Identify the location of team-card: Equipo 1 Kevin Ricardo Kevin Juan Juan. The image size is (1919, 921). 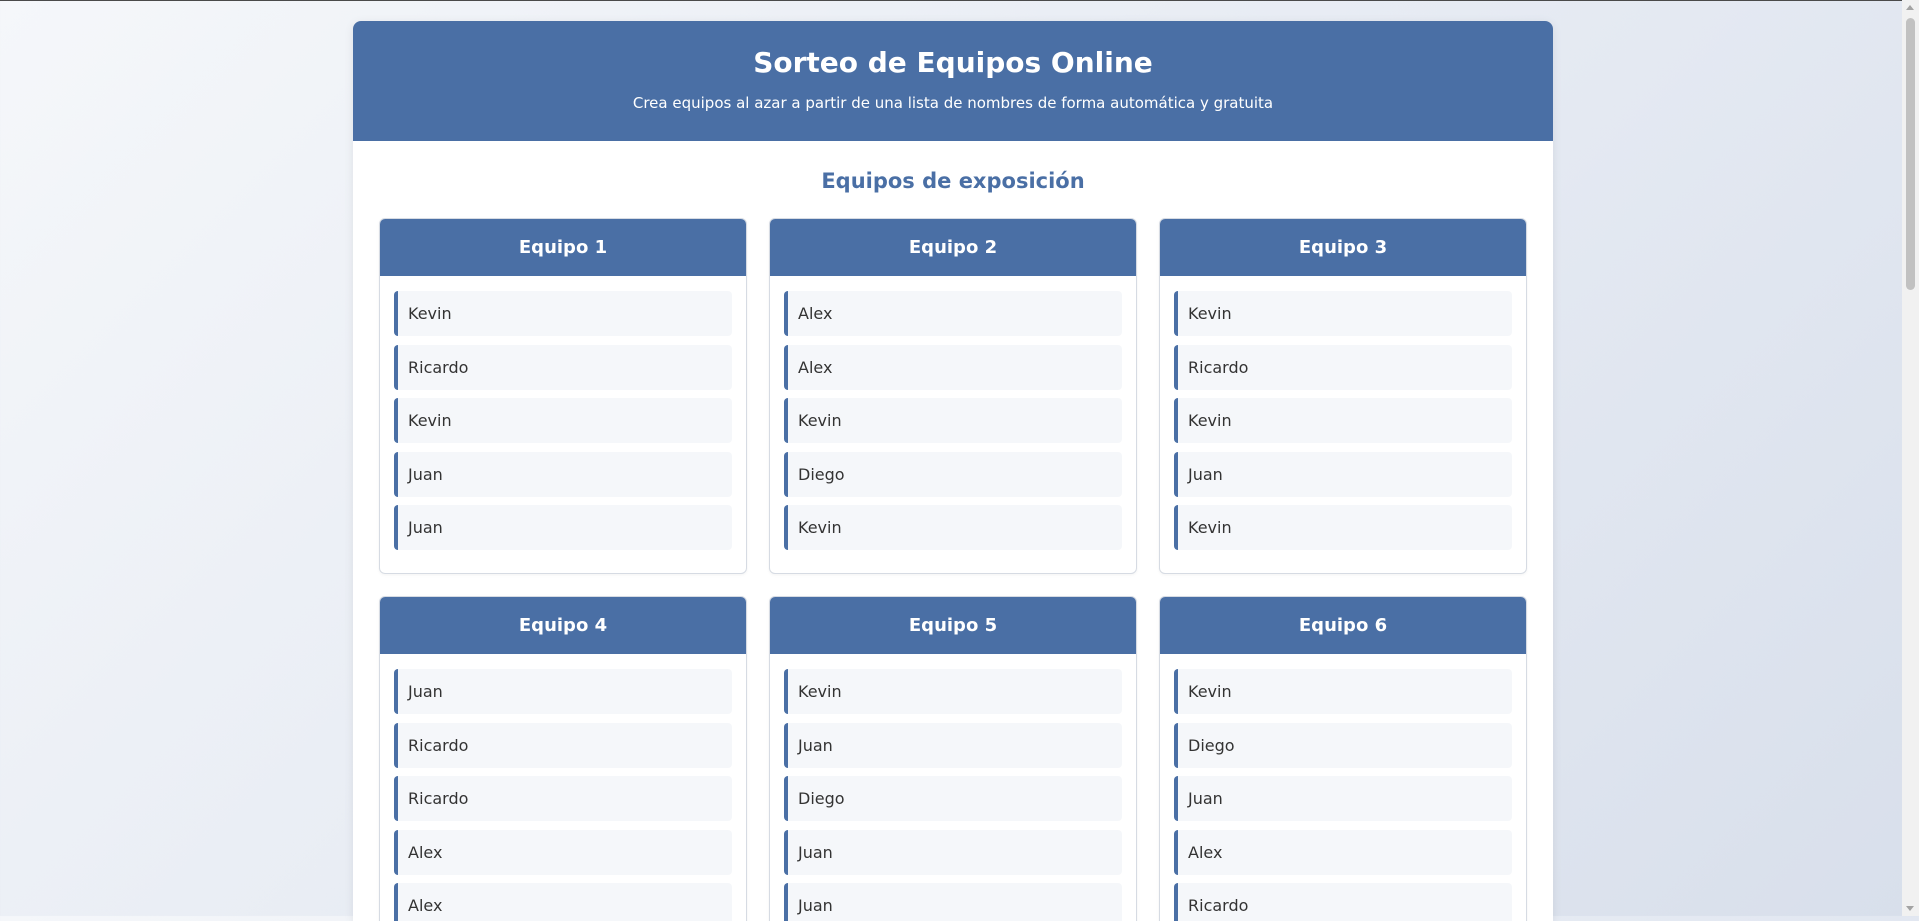
(563, 396).